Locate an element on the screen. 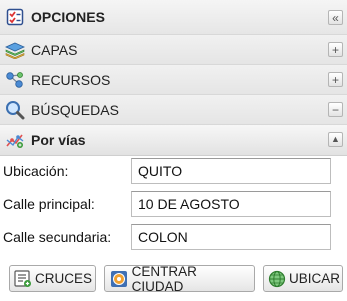 The image size is (347, 301). route-icon is located at coordinates (15, 140).